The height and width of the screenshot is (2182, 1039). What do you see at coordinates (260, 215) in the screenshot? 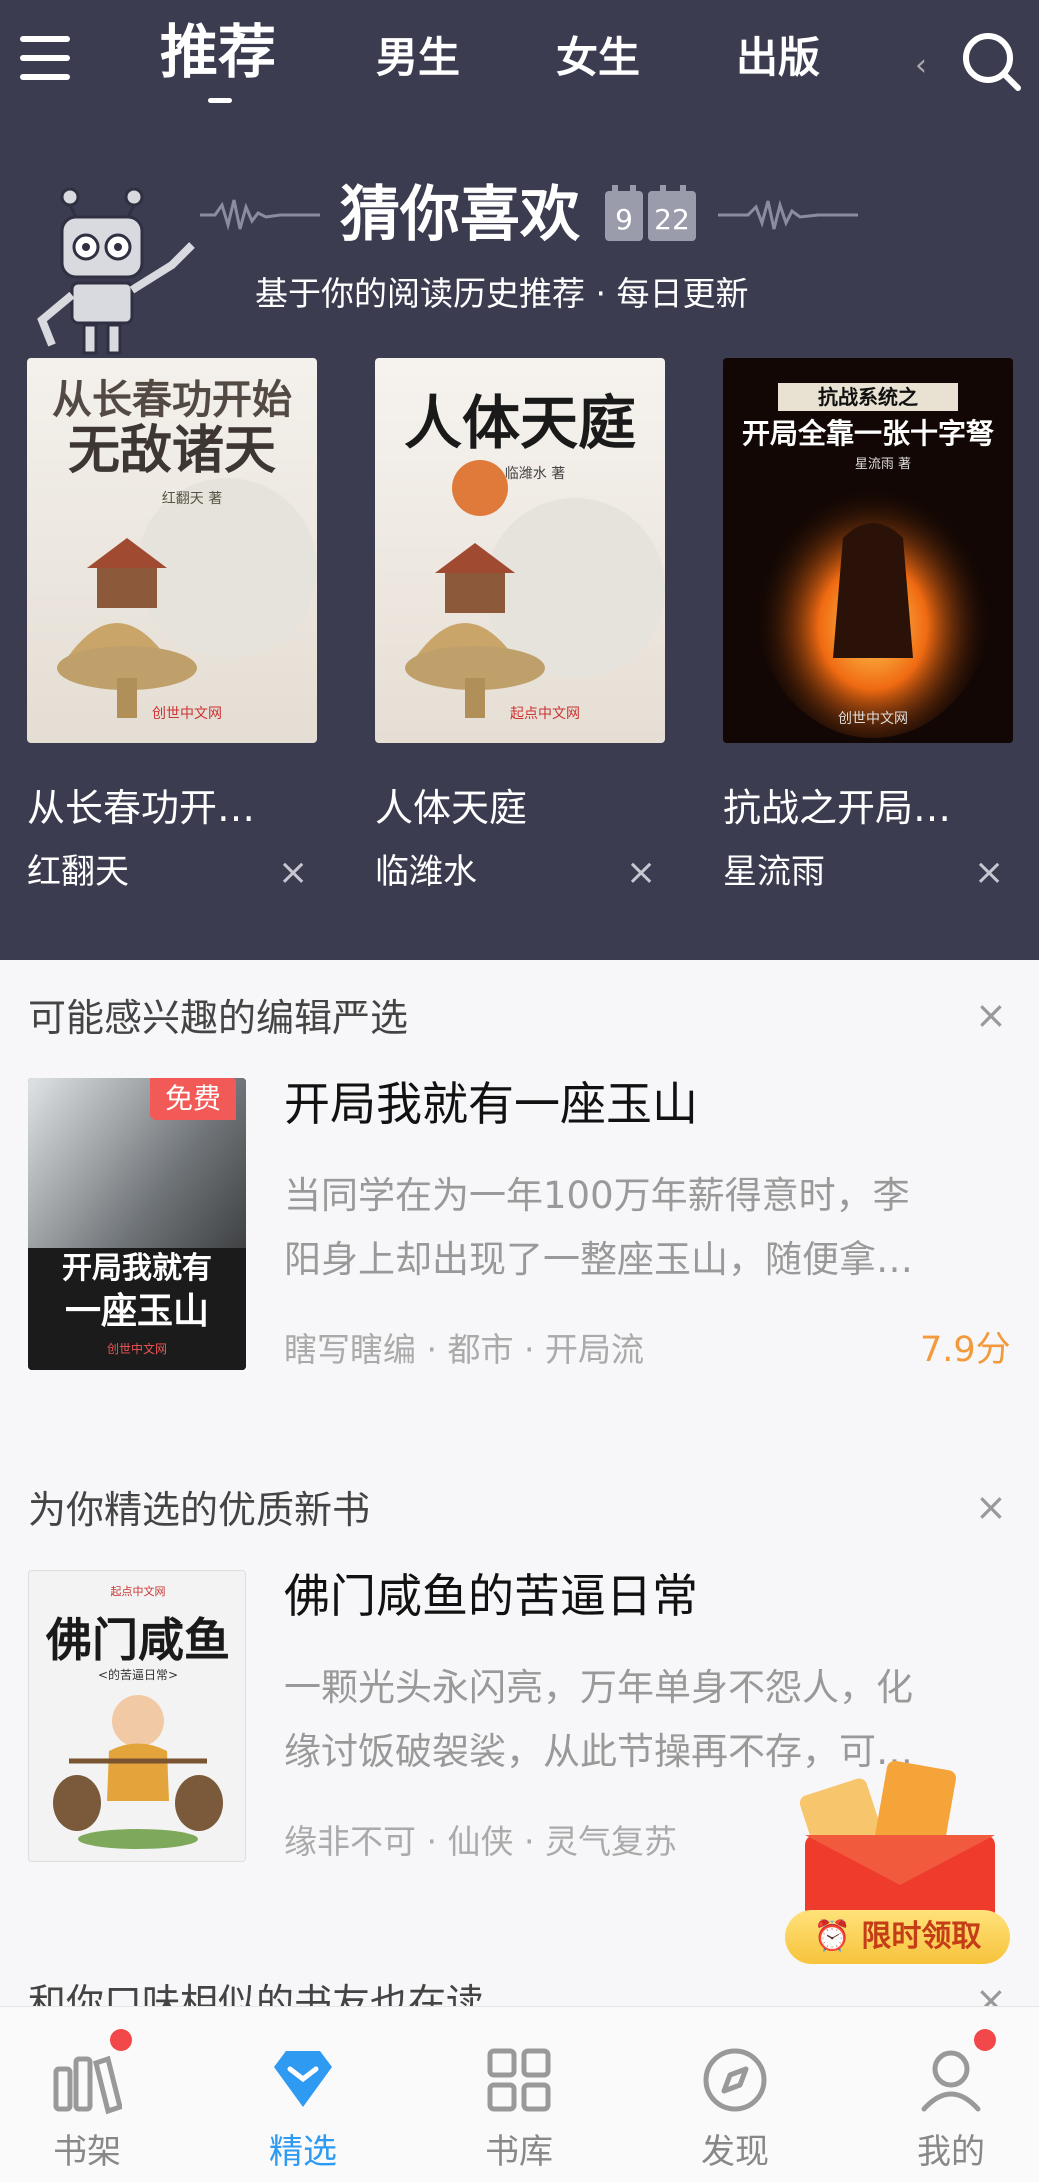
I see `sound-wave-left` at bounding box center [260, 215].